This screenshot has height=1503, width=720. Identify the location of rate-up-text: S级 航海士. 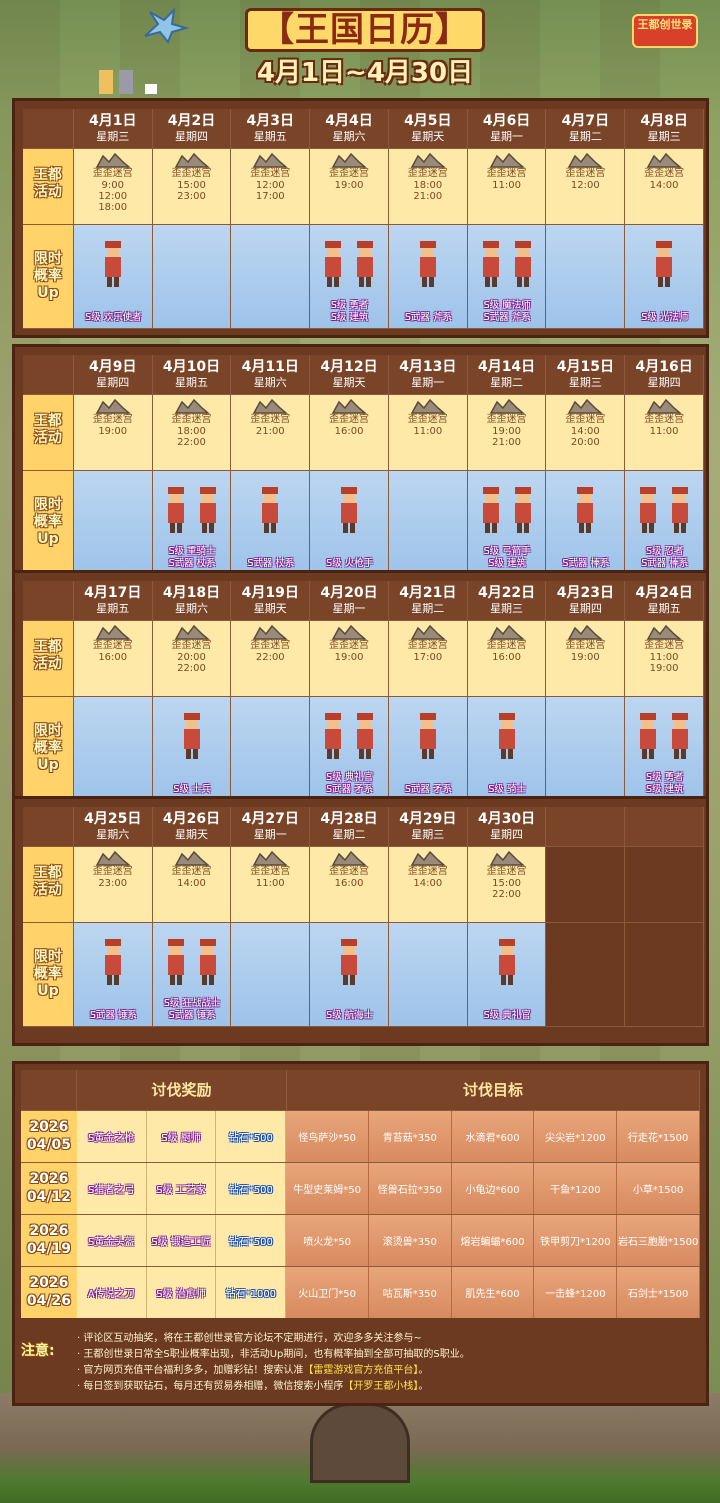
(350, 1015).